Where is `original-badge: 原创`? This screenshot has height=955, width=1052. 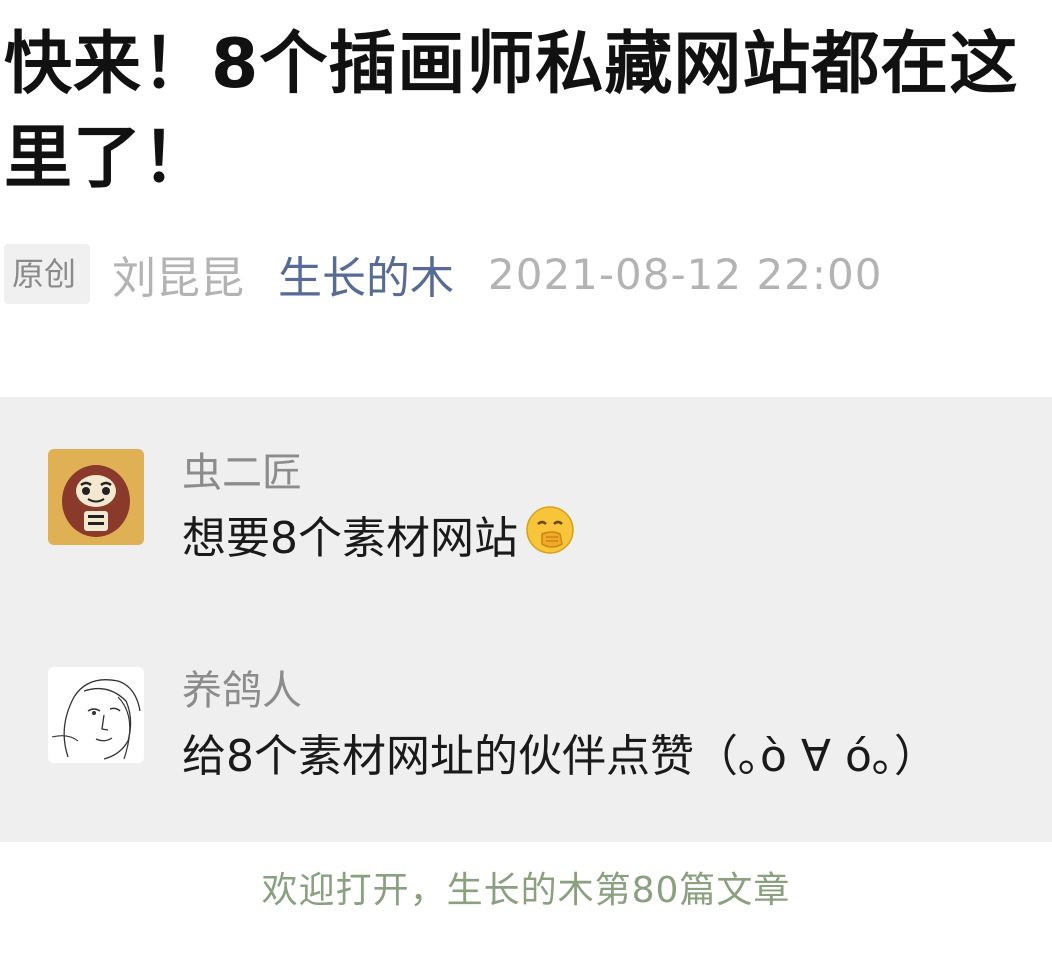
original-badge: 原创 is located at coordinates (47, 274).